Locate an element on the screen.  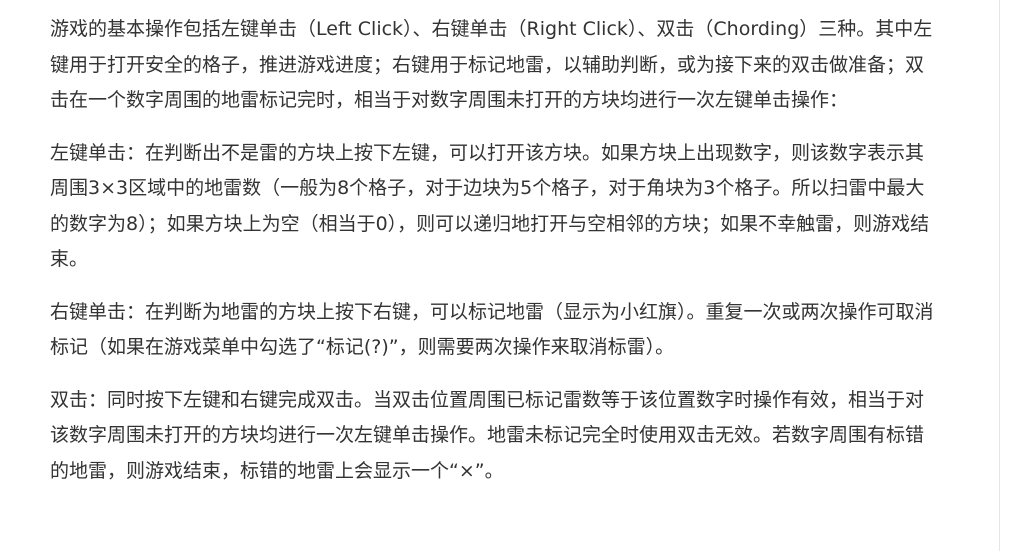
content-right-border is located at coordinates (999, 275).